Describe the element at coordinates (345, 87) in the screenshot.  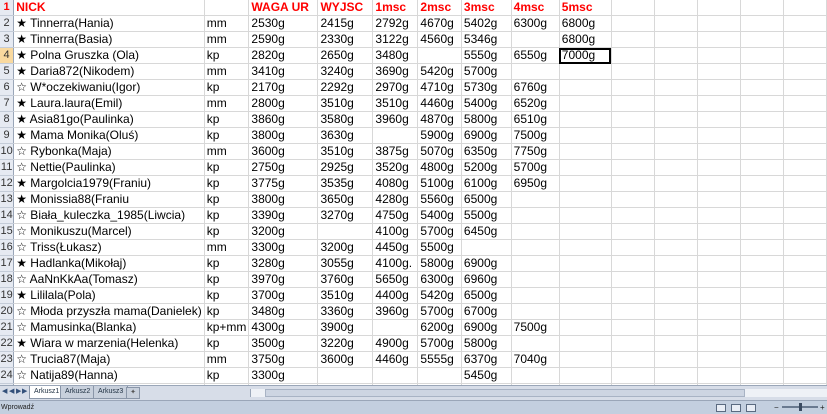
I see `data-cell: 2292g` at that location.